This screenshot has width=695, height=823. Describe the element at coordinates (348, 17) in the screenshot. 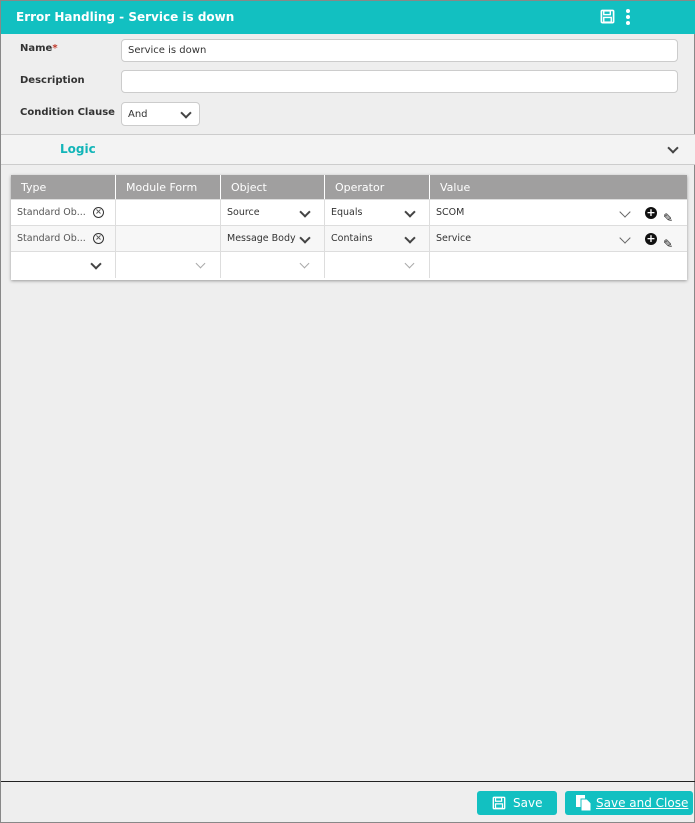

I see `title-bar: Error Handling - Service is down` at that location.